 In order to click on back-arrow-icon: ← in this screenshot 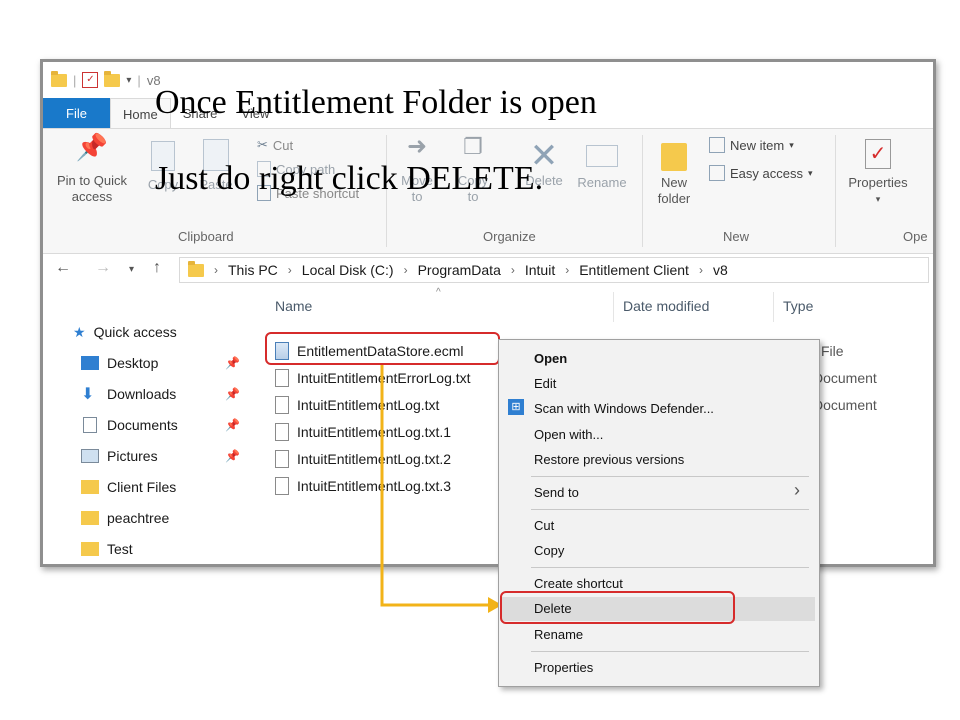, I will do `click(63, 268)`.